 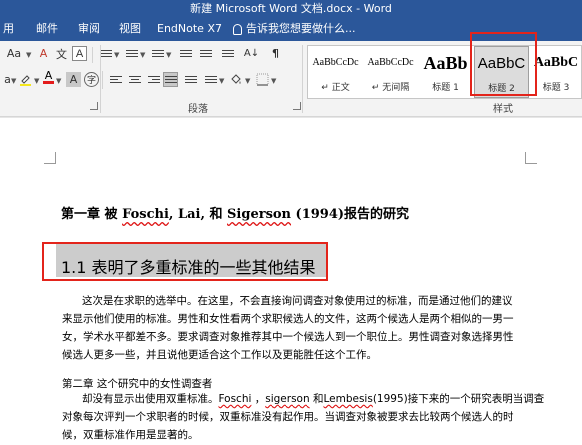 I want to click on align-left-button, so click(x=115, y=79).